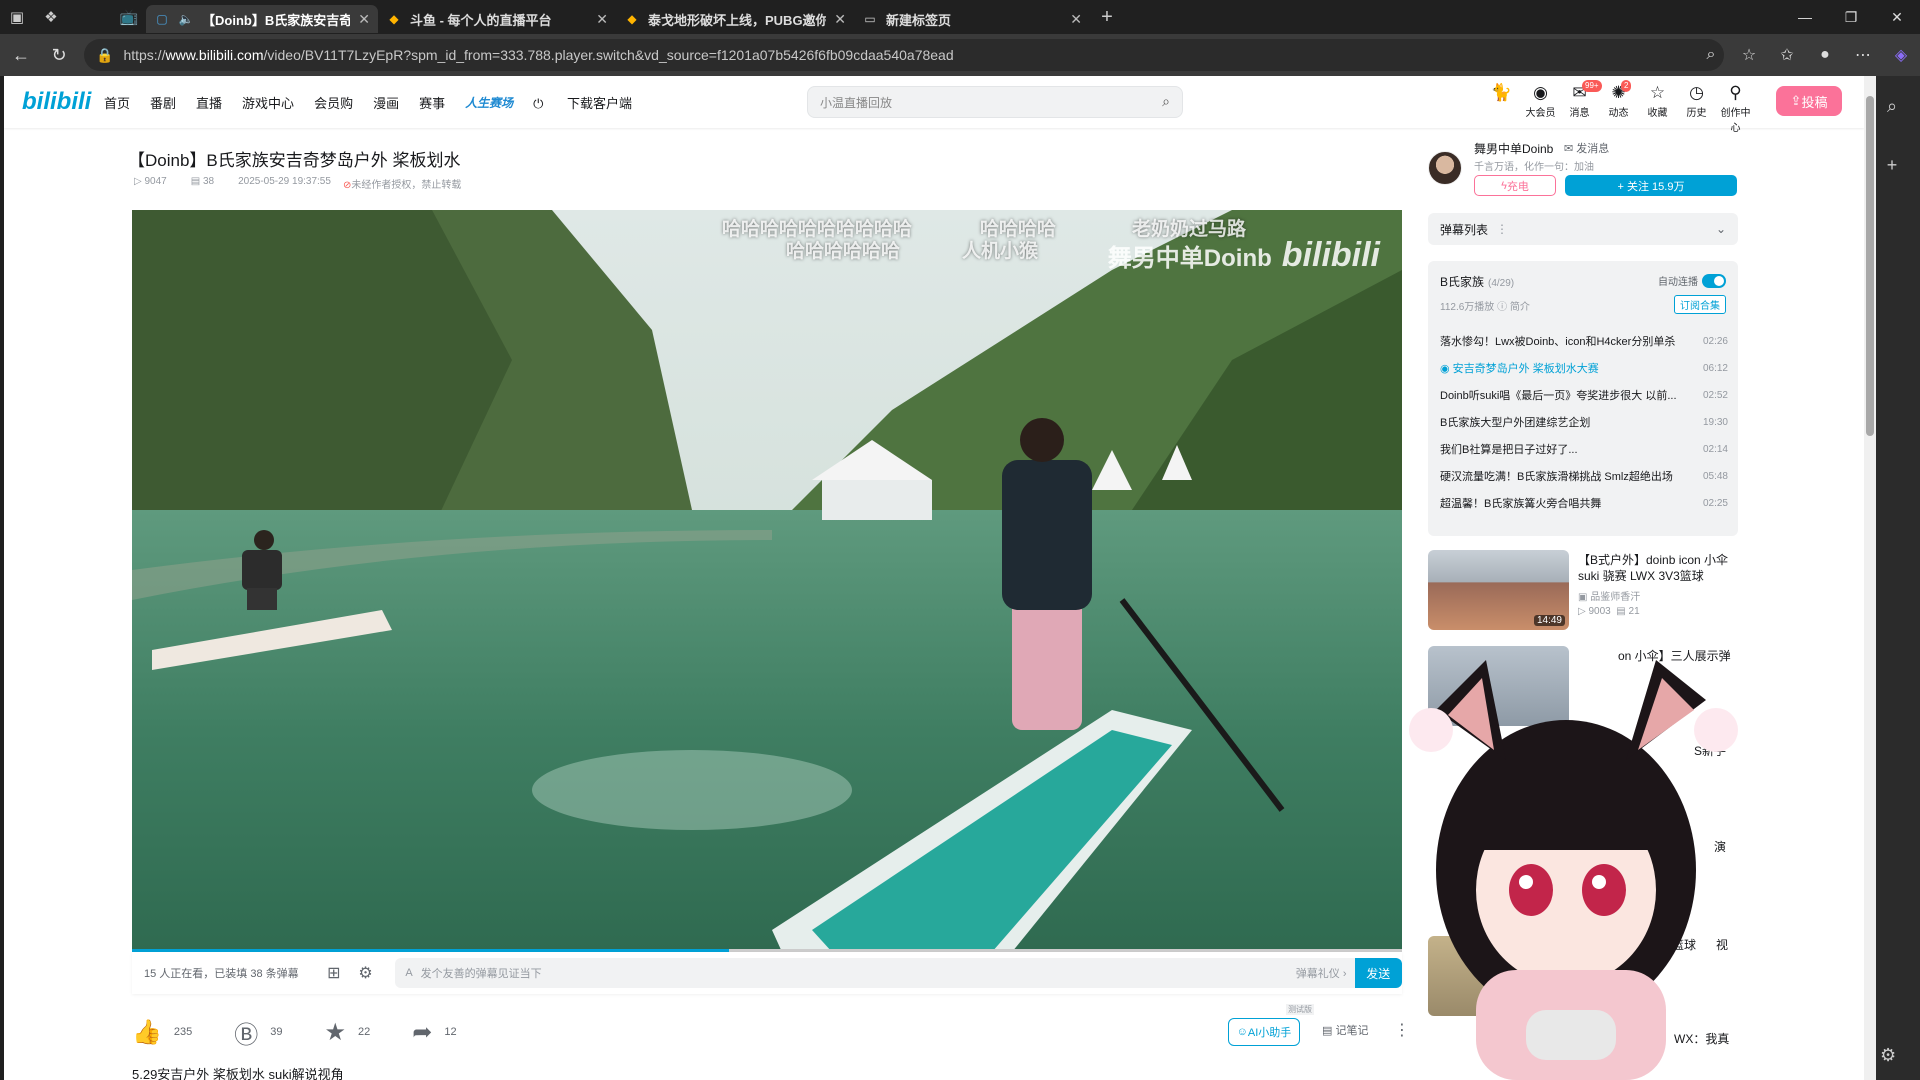 The height and width of the screenshot is (1080, 1920). What do you see at coordinates (1696, 92) in the screenshot?
I see `history-icon: ◷` at bounding box center [1696, 92].